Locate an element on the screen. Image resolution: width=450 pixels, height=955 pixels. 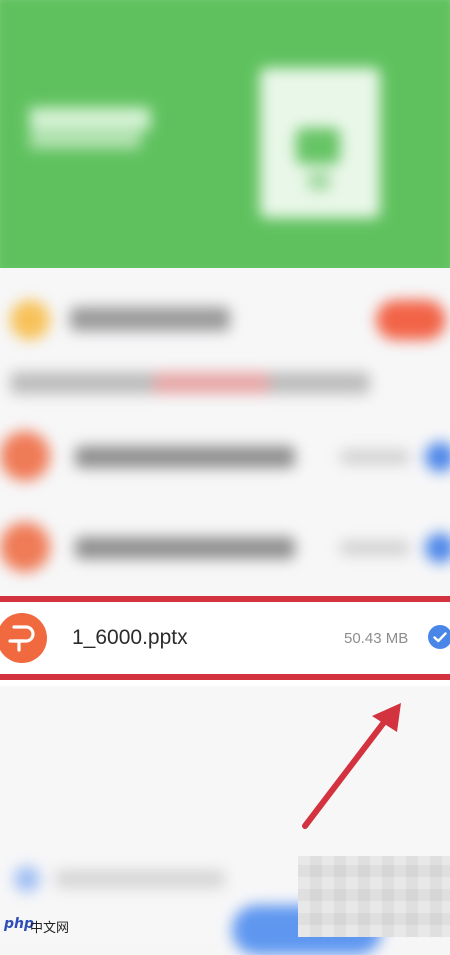
select-all-checkbox is located at coordinates (27, 879).